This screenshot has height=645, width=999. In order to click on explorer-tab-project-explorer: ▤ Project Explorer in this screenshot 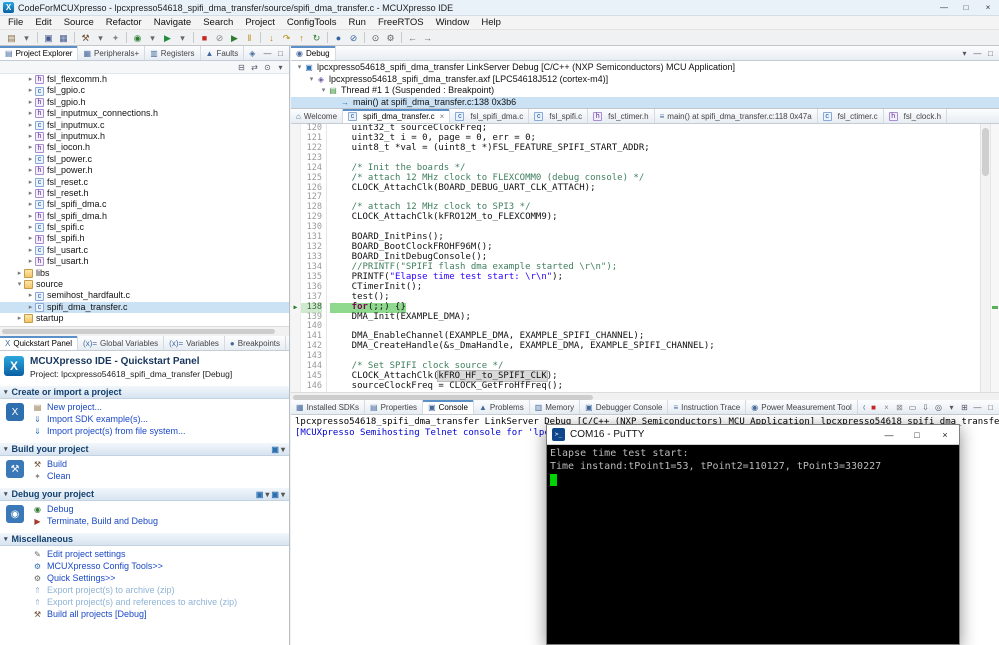, I will do `click(39, 53)`.